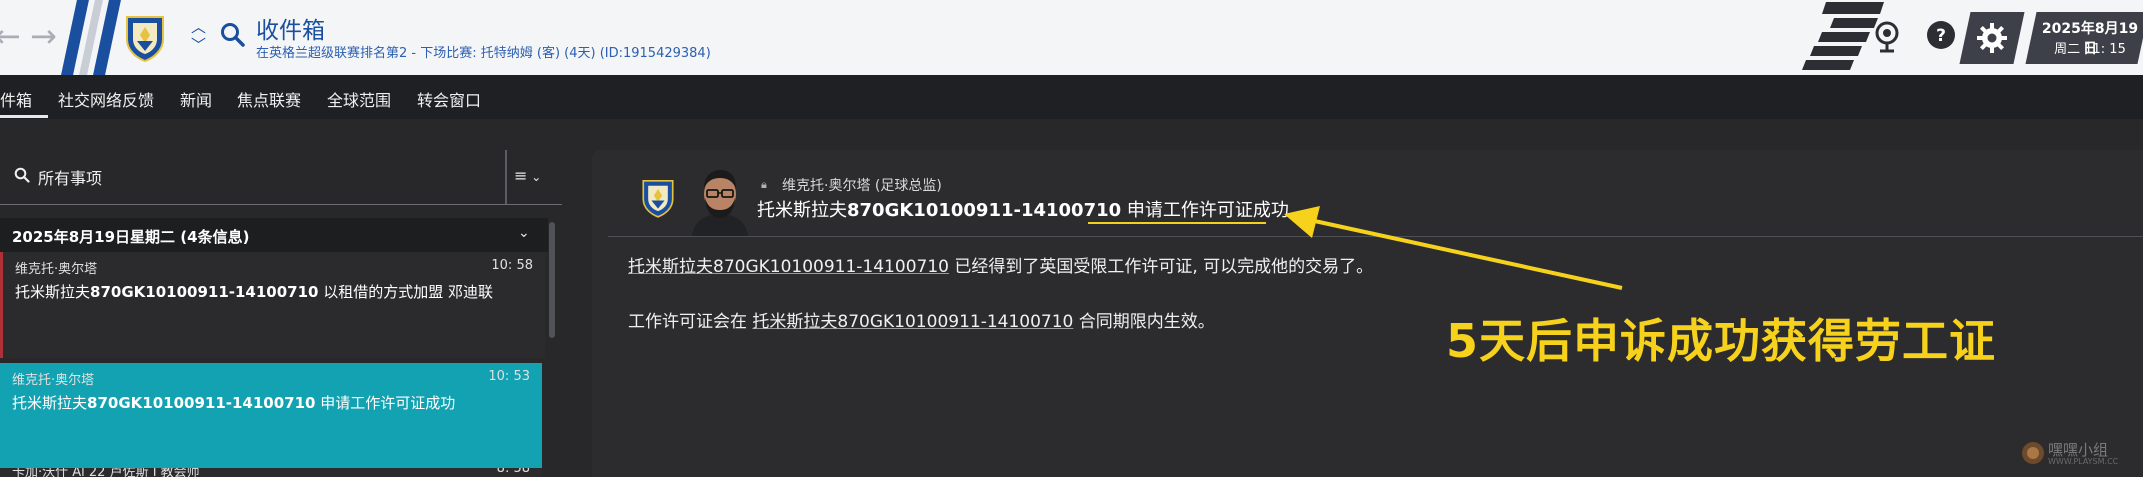 The width and height of the screenshot is (2143, 477). I want to click on detail-sender: 维克托·奥尔塔 (足球总监), so click(862, 185).